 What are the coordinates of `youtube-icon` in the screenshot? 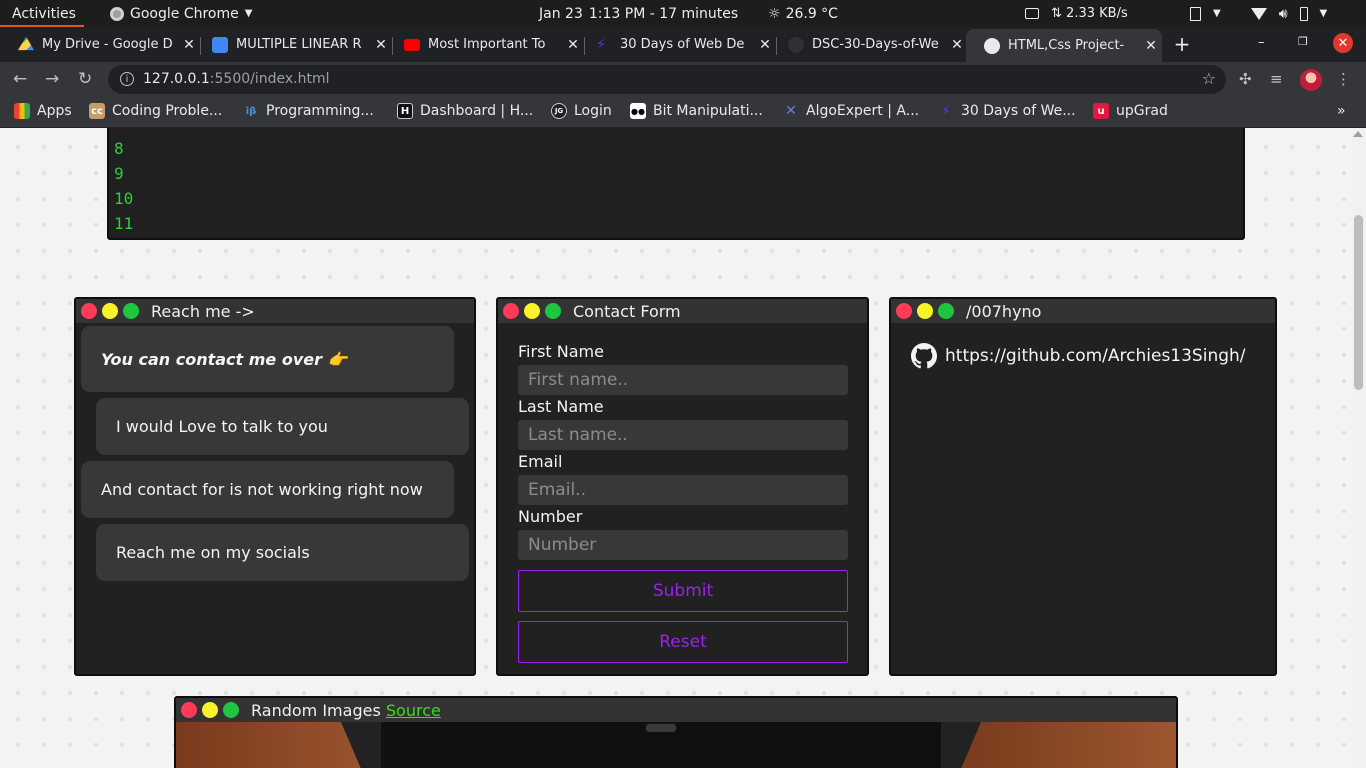 It's located at (412, 44).